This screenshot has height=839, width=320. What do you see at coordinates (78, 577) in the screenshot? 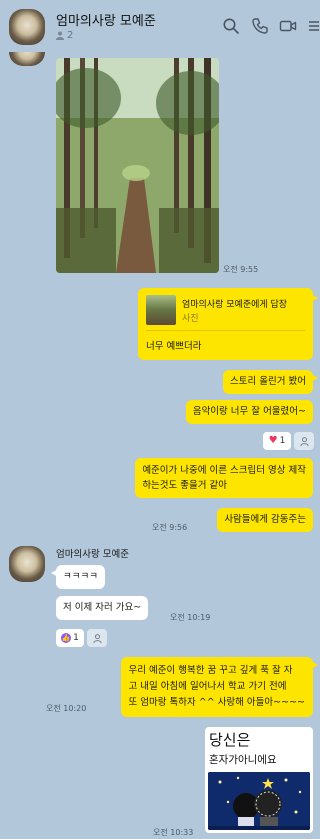
I see `other-message-bubble: ㅋㅋㅋㅋ` at bounding box center [78, 577].